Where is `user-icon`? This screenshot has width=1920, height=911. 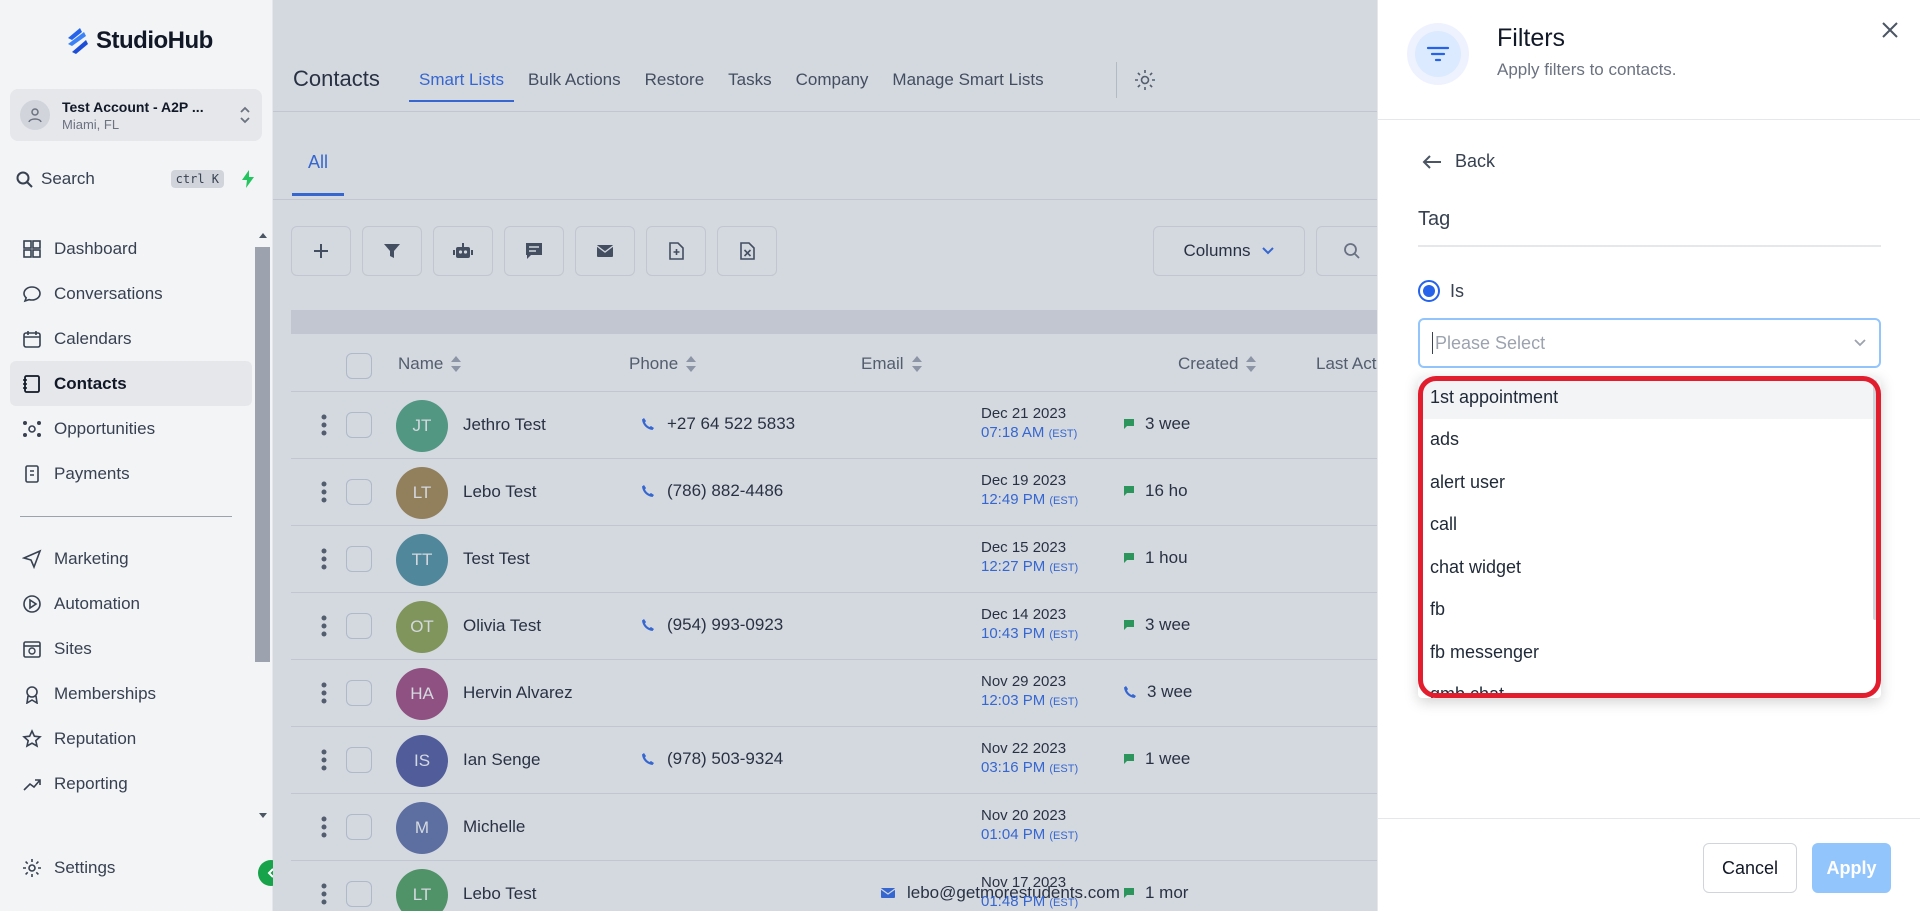
user-icon is located at coordinates (35, 115).